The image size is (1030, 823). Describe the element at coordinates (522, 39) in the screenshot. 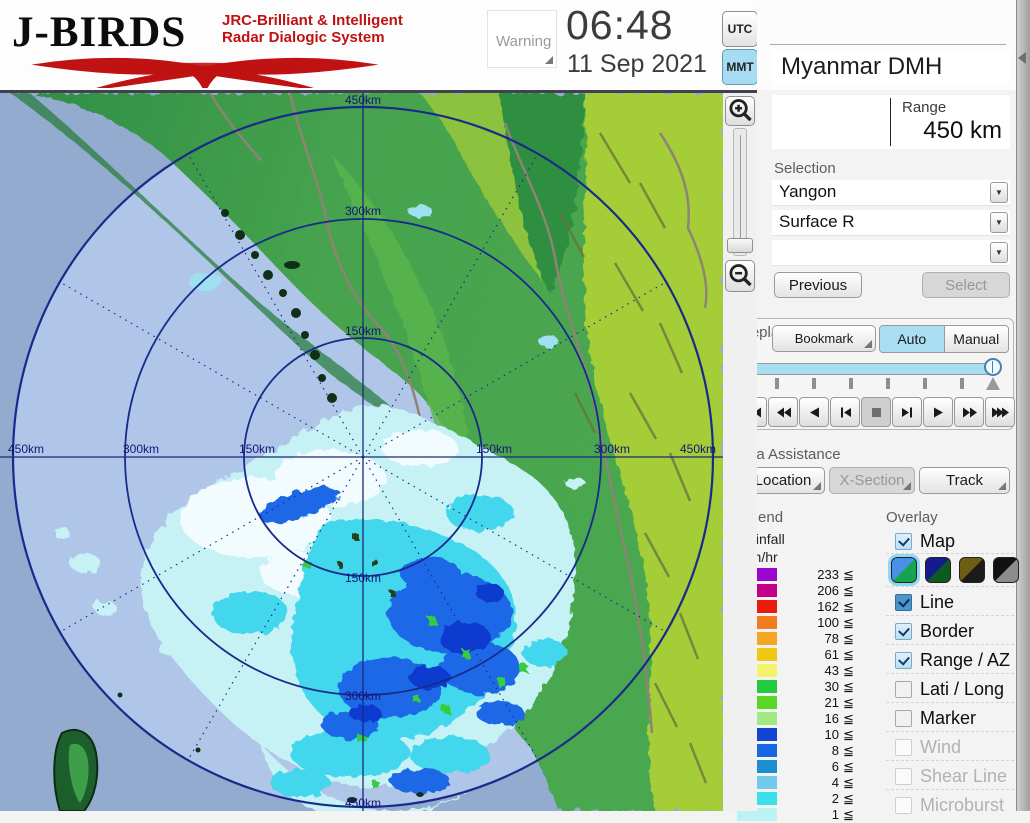

I see `warning-button: Warning` at that location.